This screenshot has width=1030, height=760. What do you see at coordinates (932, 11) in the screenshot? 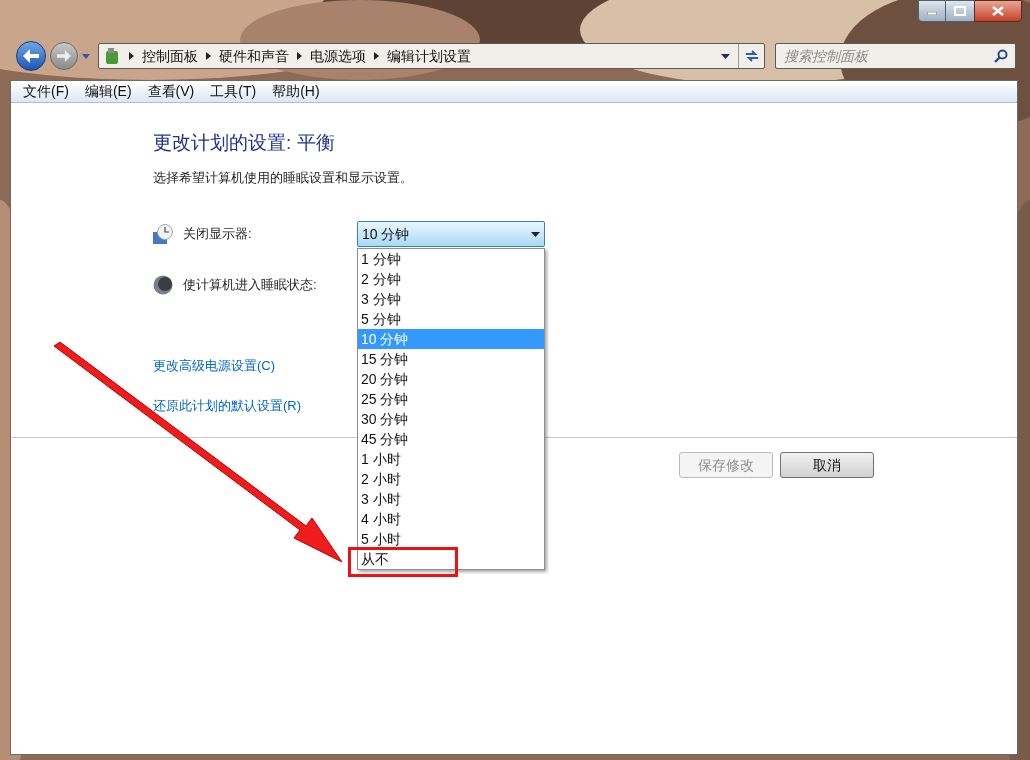
I see `minimize-button` at bounding box center [932, 11].